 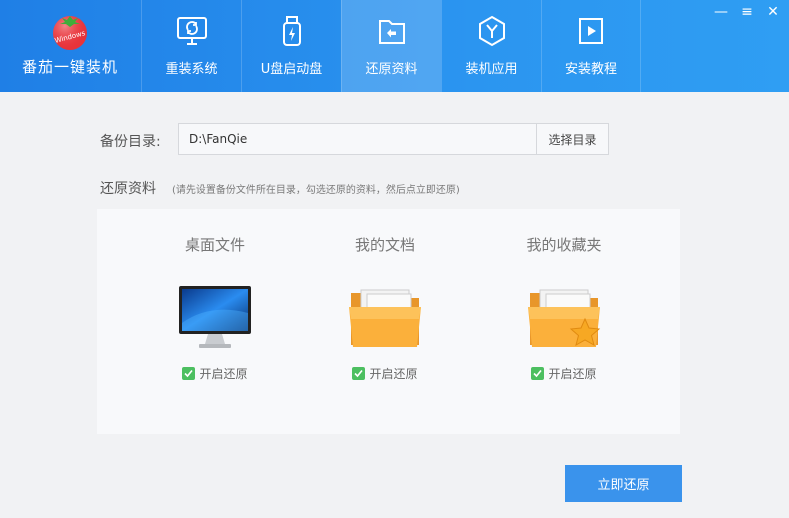 What do you see at coordinates (391, 32) in the screenshot?
I see `folder-undo-icon` at bounding box center [391, 32].